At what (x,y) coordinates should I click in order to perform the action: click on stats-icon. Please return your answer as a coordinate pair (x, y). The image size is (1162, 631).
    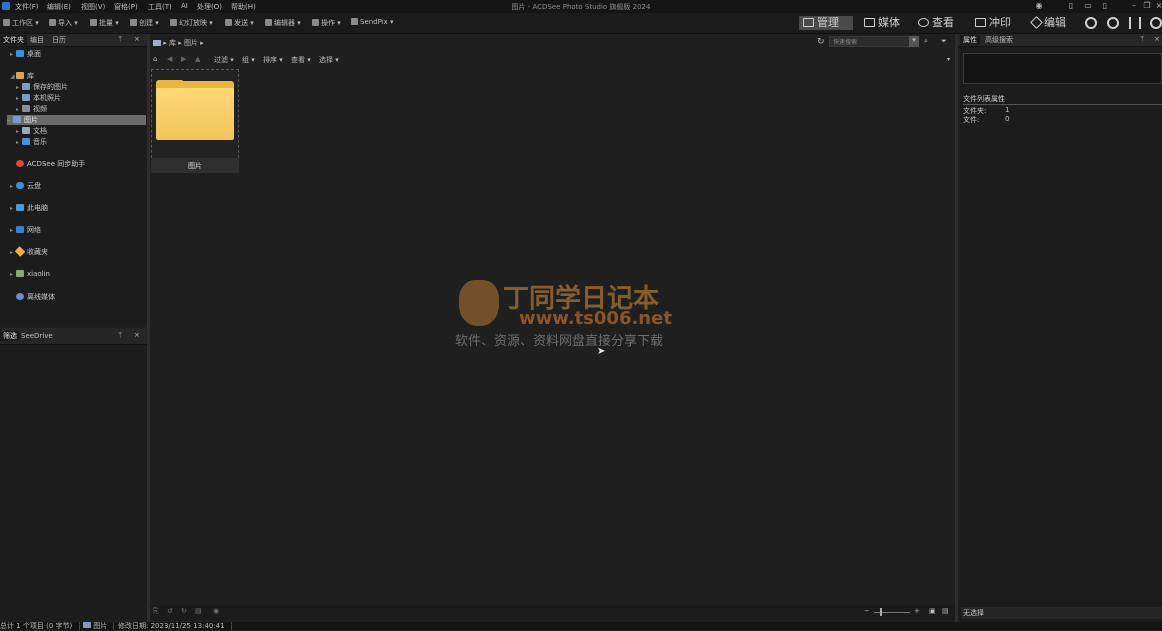
    Looking at the image, I should click on (1135, 23).